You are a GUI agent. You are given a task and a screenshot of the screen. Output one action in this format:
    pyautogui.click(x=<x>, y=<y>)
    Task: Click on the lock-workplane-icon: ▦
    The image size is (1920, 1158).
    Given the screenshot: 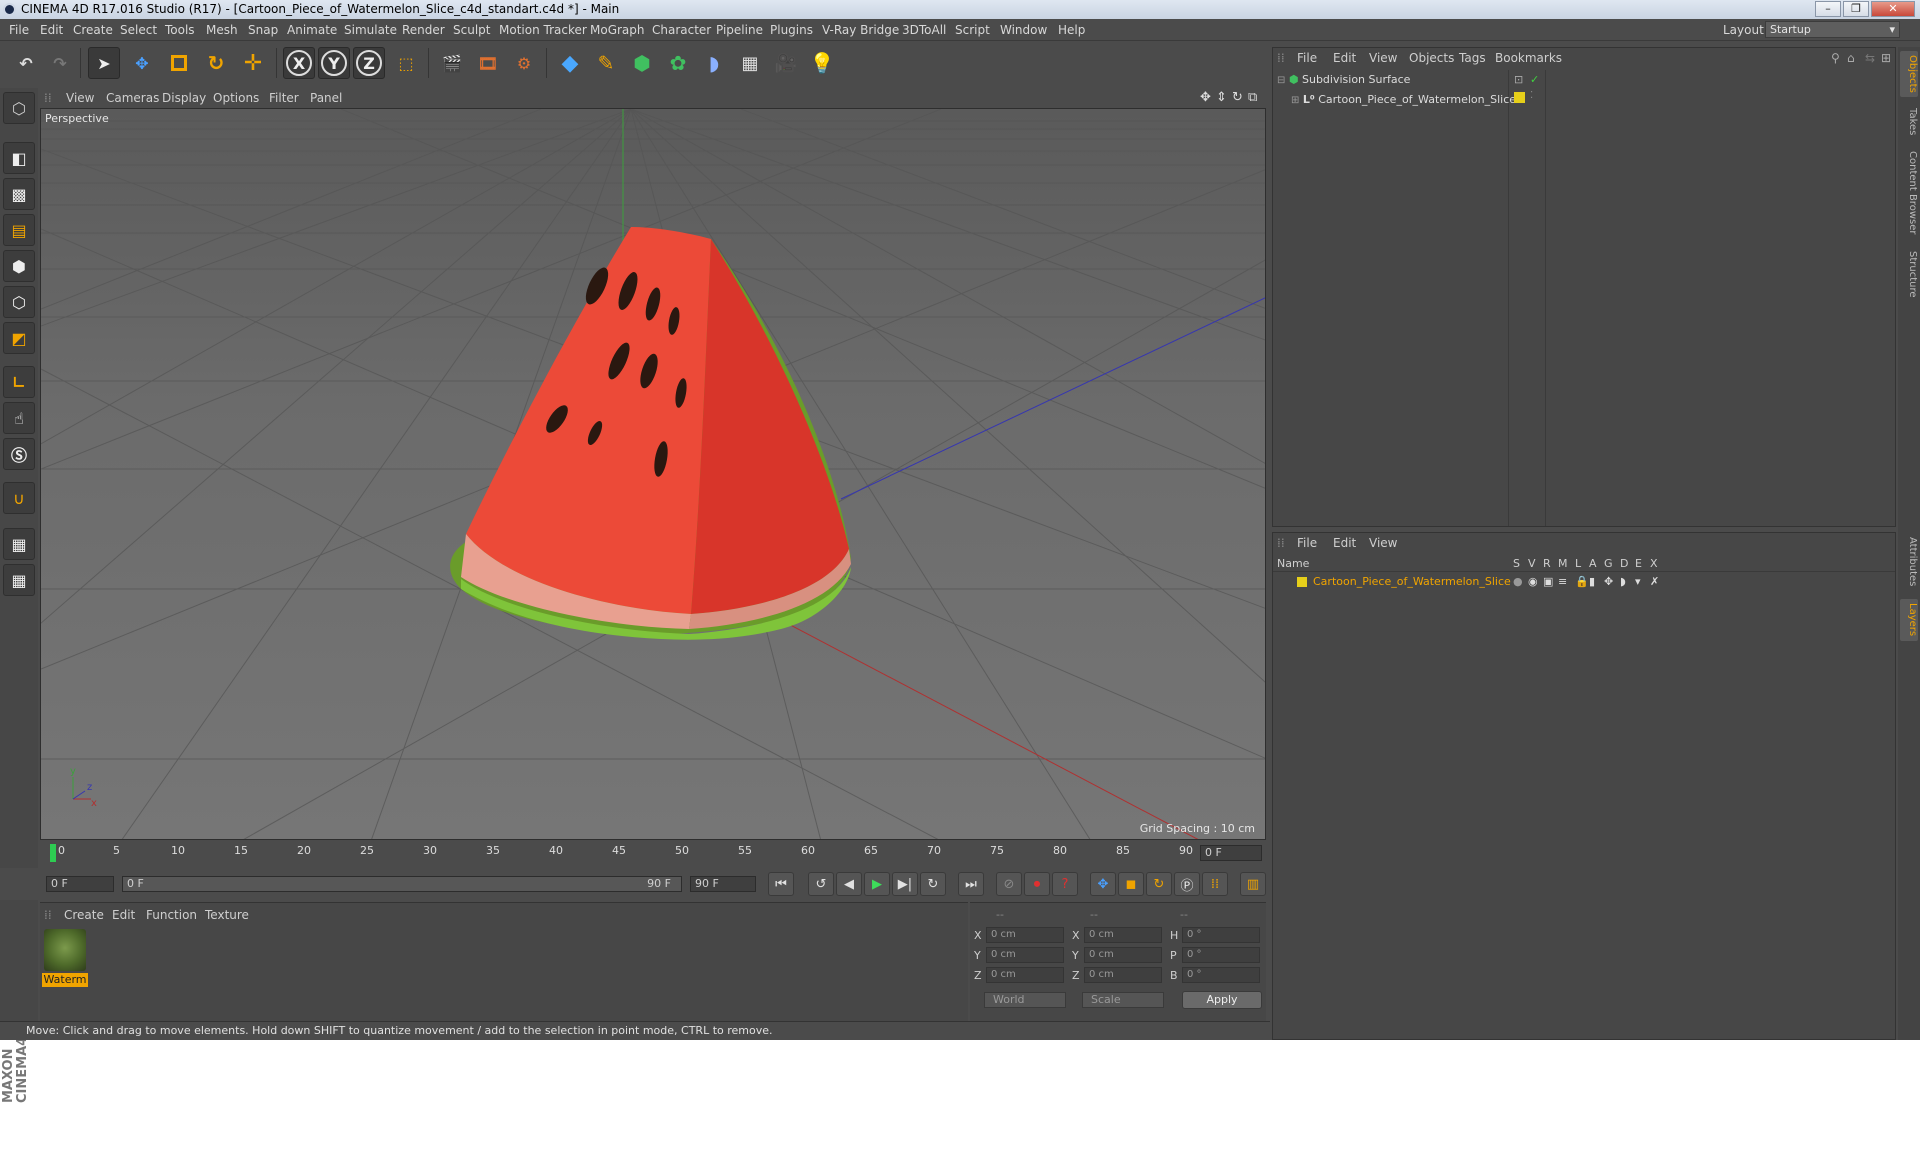 What is the action you would take?
    pyautogui.click(x=19, y=544)
    